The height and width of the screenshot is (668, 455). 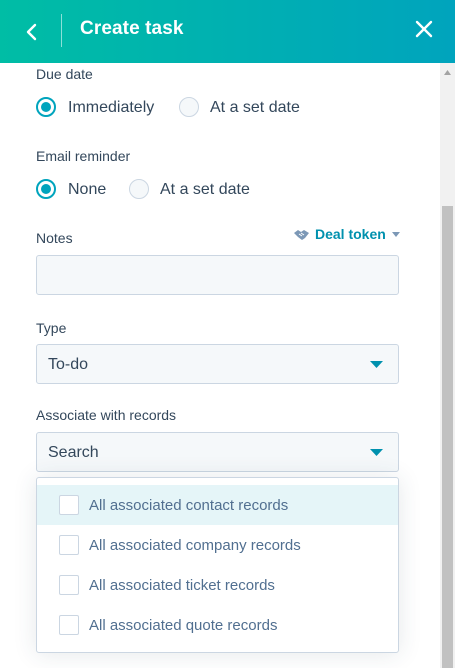 I want to click on option-label: All associated company records, so click(x=195, y=545).